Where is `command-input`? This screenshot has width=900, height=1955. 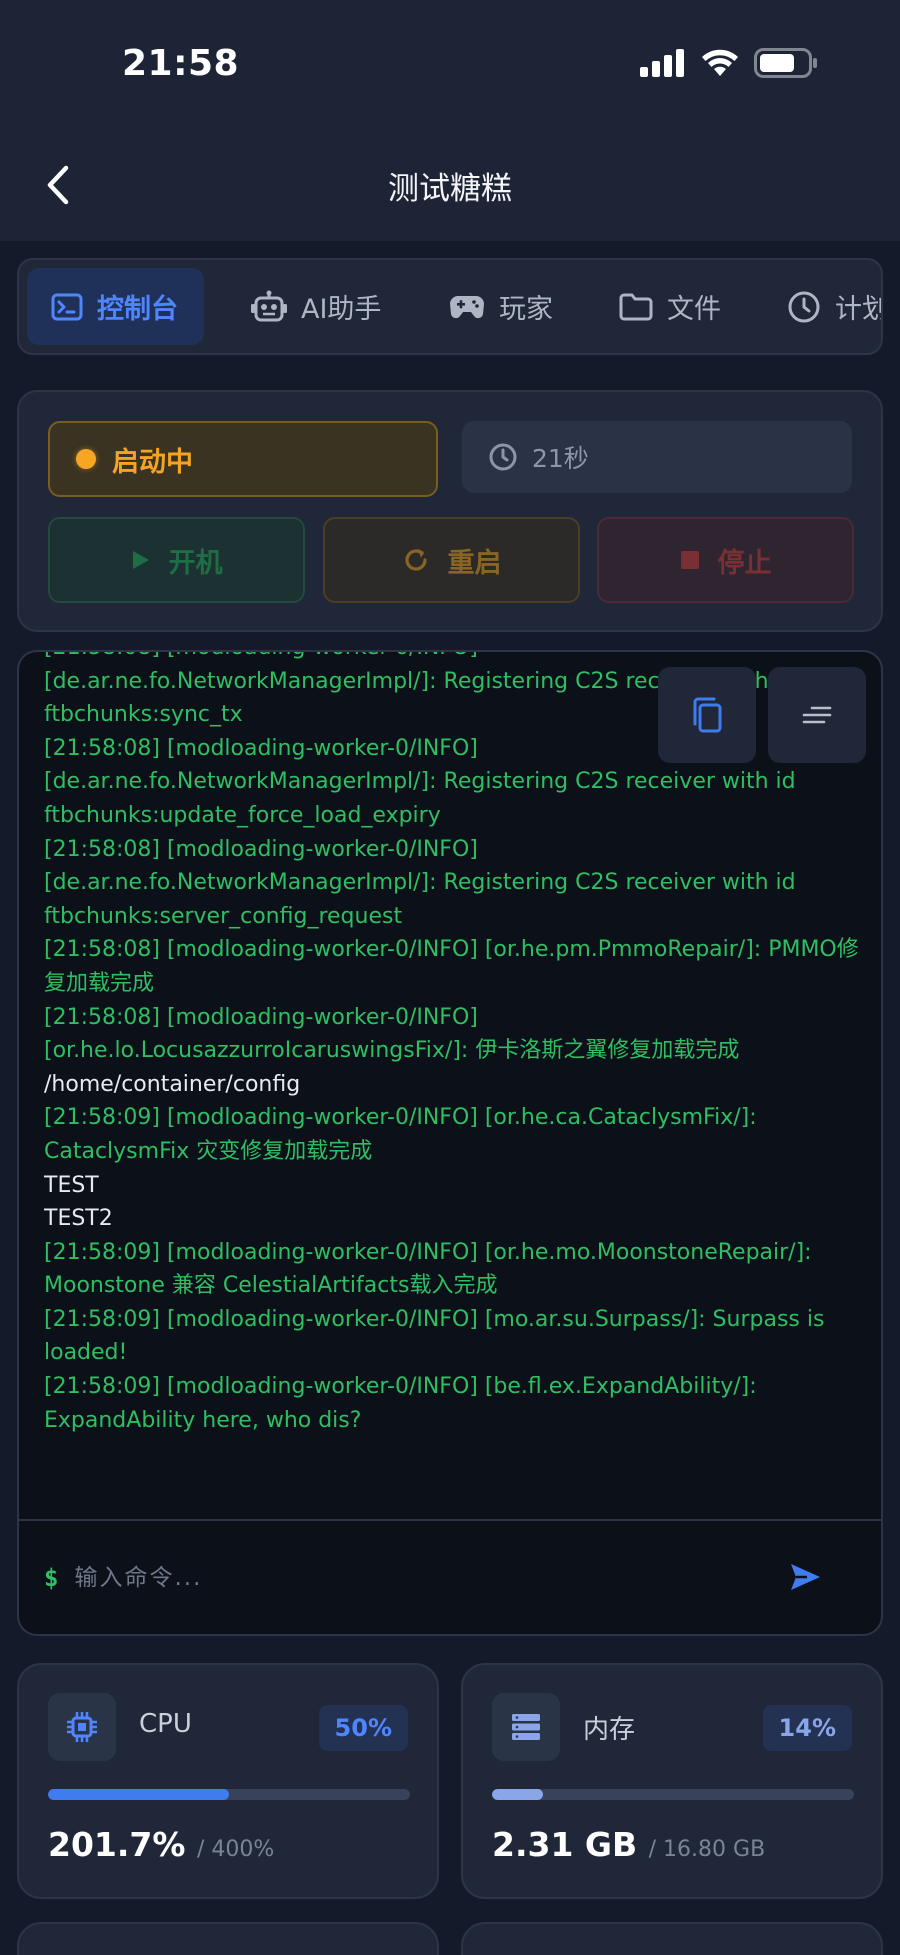
command-input is located at coordinates (414, 1577).